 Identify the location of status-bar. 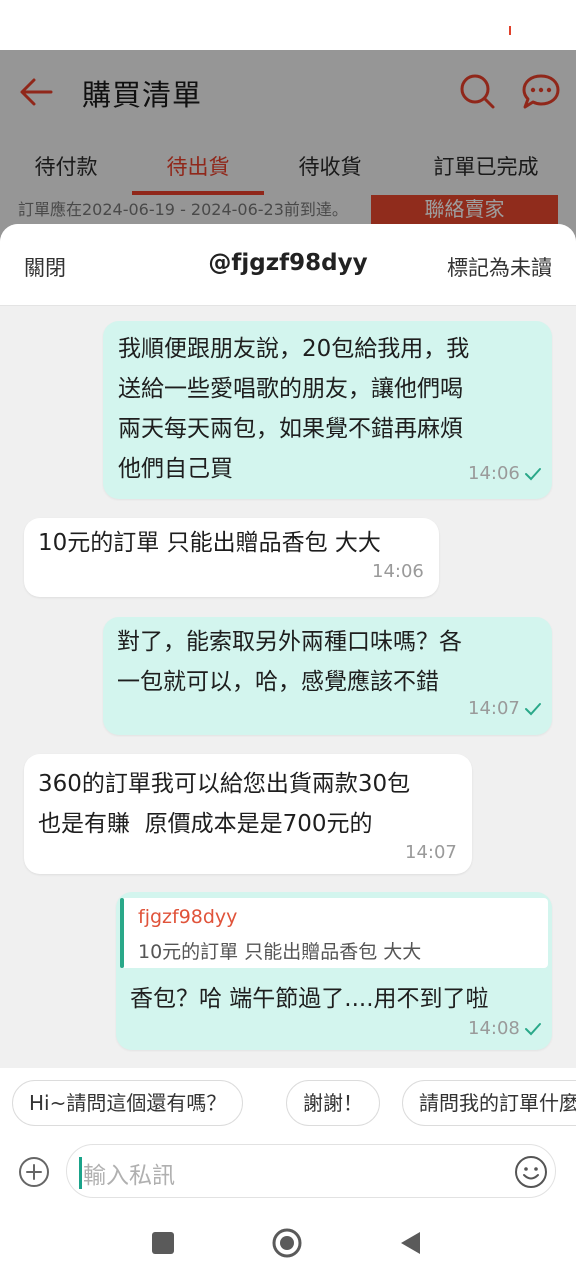
(288, 25).